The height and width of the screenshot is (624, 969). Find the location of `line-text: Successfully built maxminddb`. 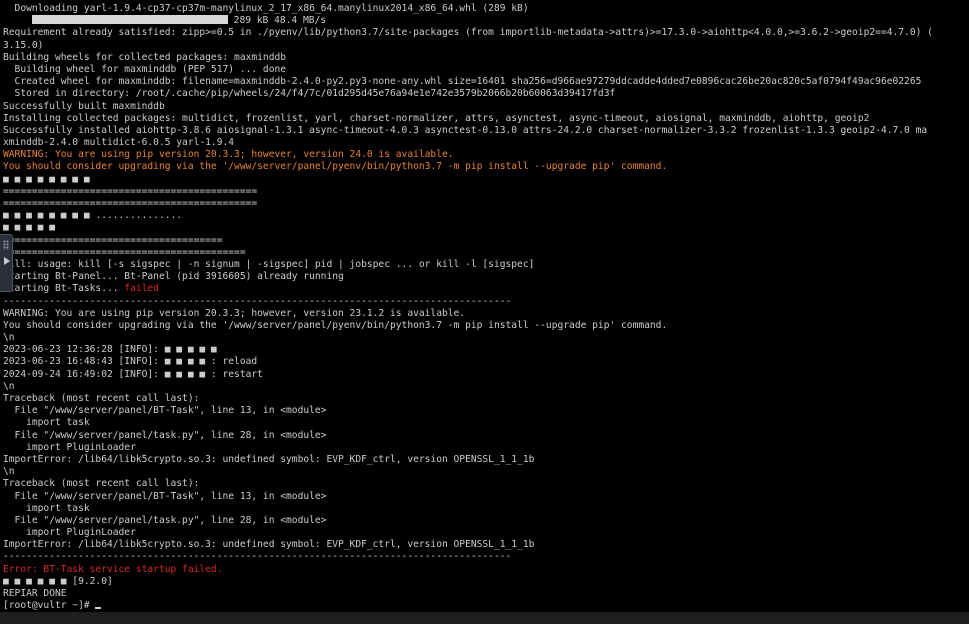

line-text: Successfully built maxminddb is located at coordinates (84, 106).